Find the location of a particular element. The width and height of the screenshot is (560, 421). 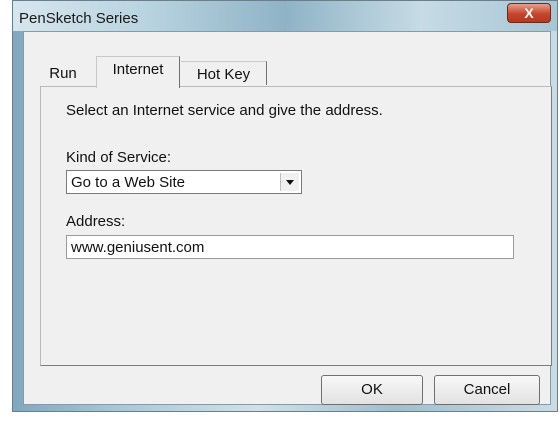

address-label: Address: is located at coordinates (96, 221).